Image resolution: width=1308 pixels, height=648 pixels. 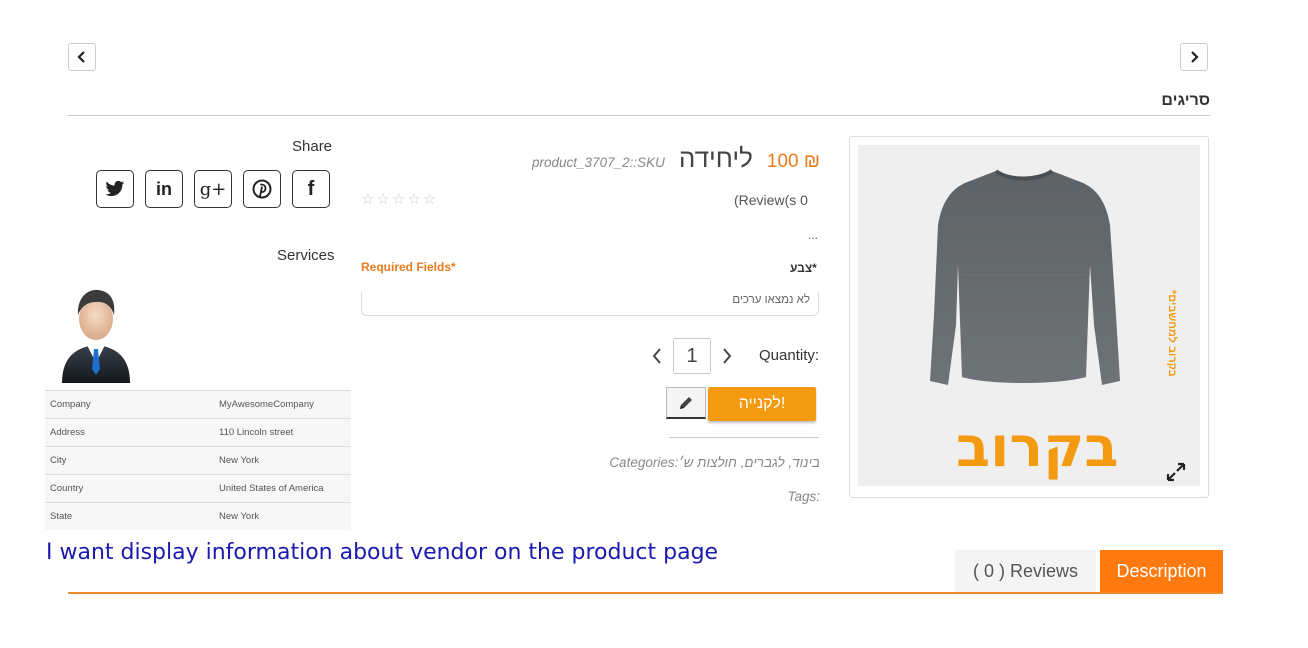 What do you see at coordinates (129, 516) in the screenshot?
I see `vendor-label: State` at bounding box center [129, 516].